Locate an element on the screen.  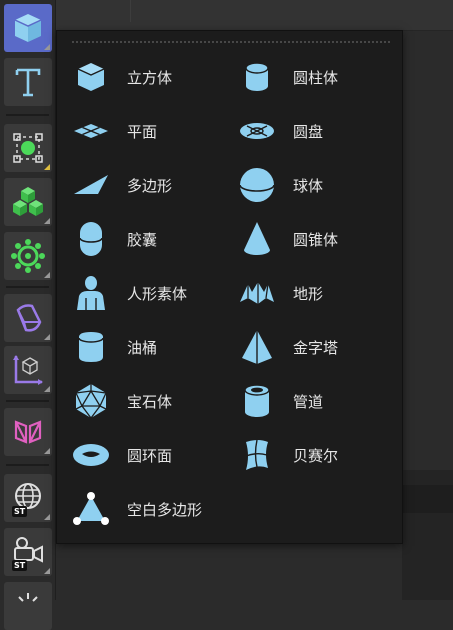
axis-tool-button is located at coordinates (28, 370).